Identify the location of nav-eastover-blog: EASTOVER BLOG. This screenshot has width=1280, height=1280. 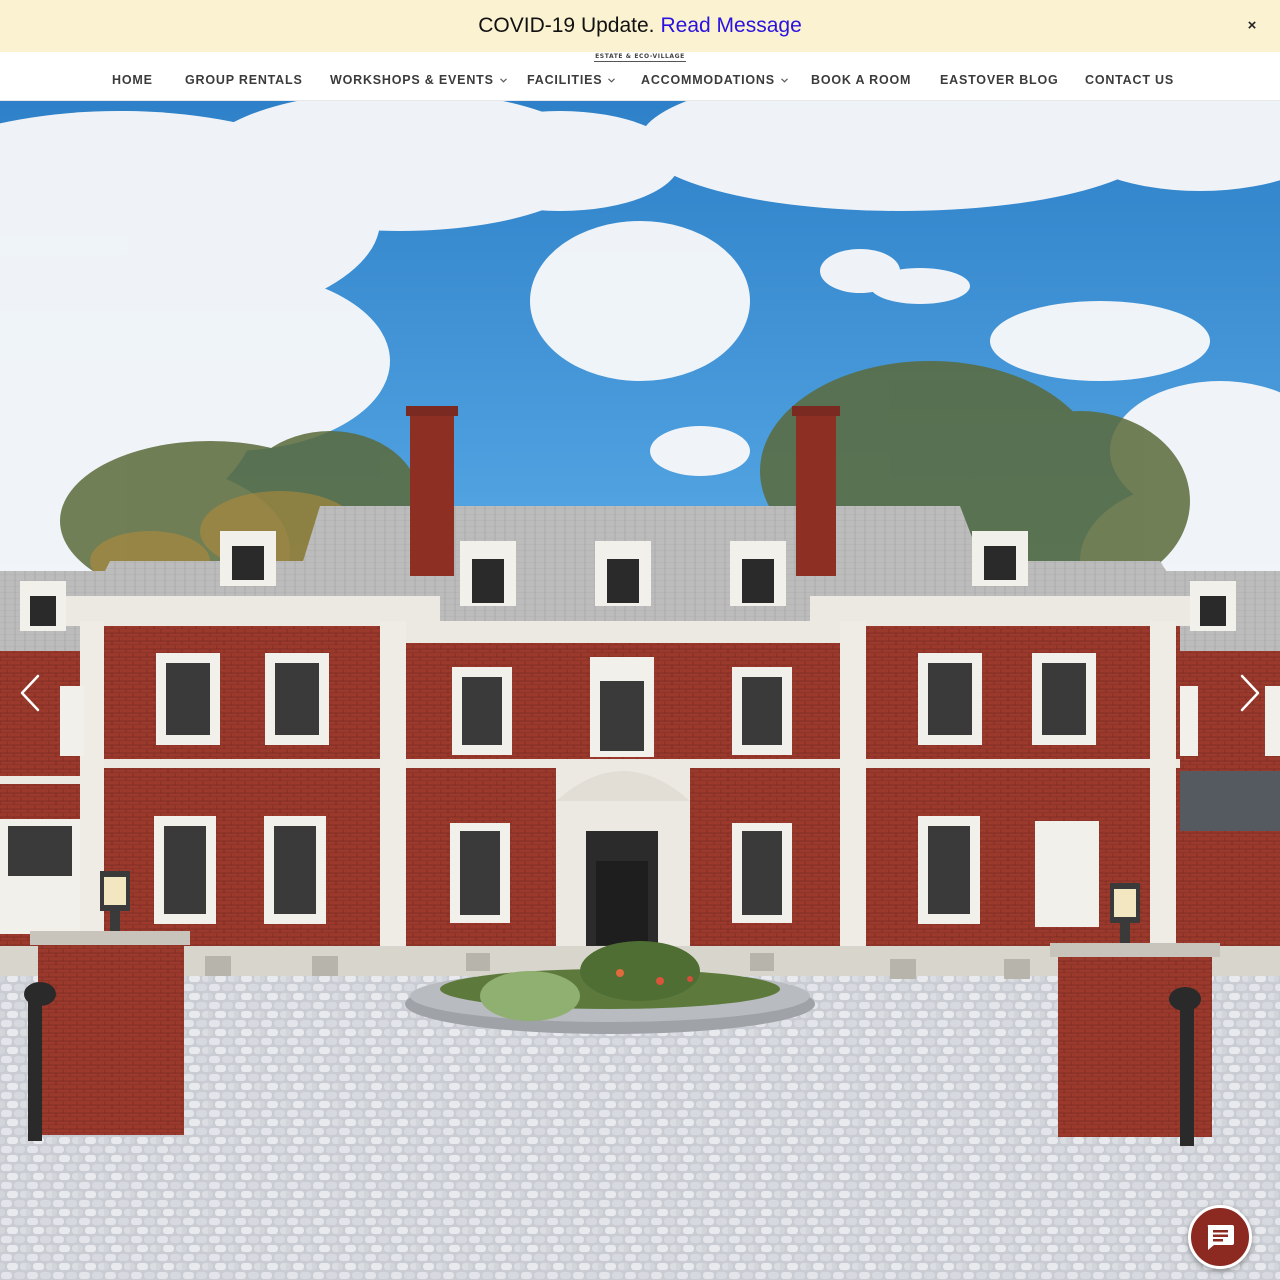
(999, 80).